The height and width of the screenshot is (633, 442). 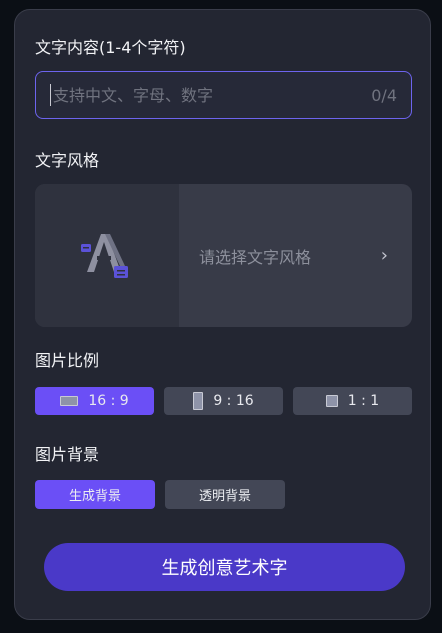 What do you see at coordinates (104, 255) in the screenshot?
I see `font-style-icon` at bounding box center [104, 255].